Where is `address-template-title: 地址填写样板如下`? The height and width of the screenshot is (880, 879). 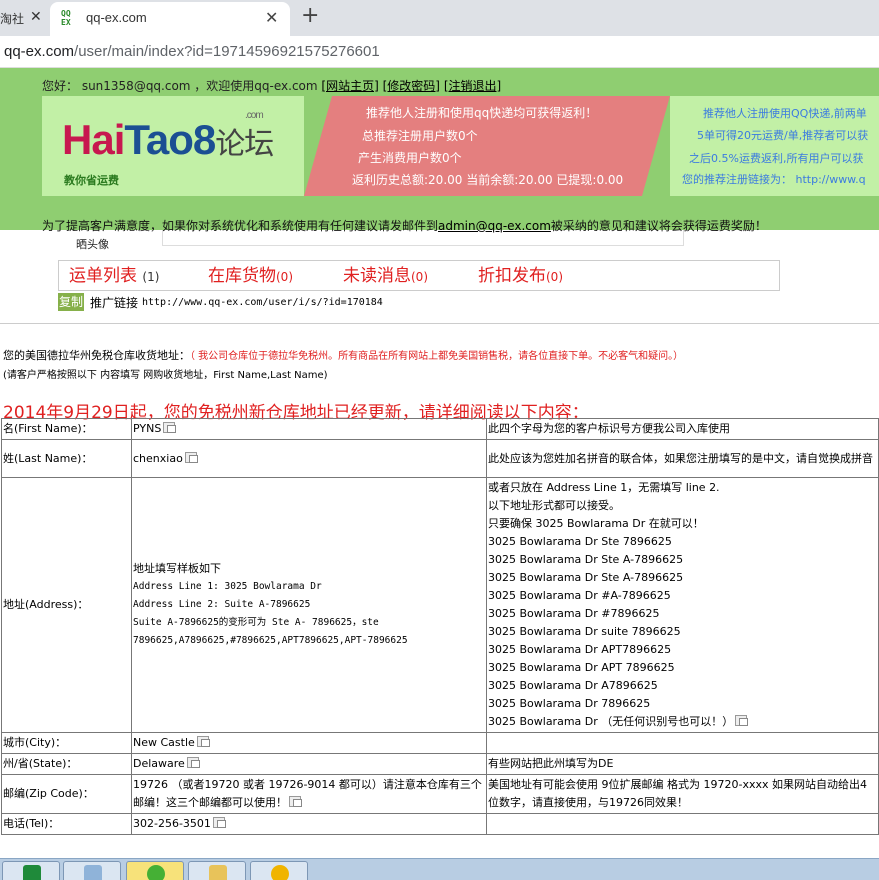 address-template-title: 地址填写样板如下 is located at coordinates (177, 568).